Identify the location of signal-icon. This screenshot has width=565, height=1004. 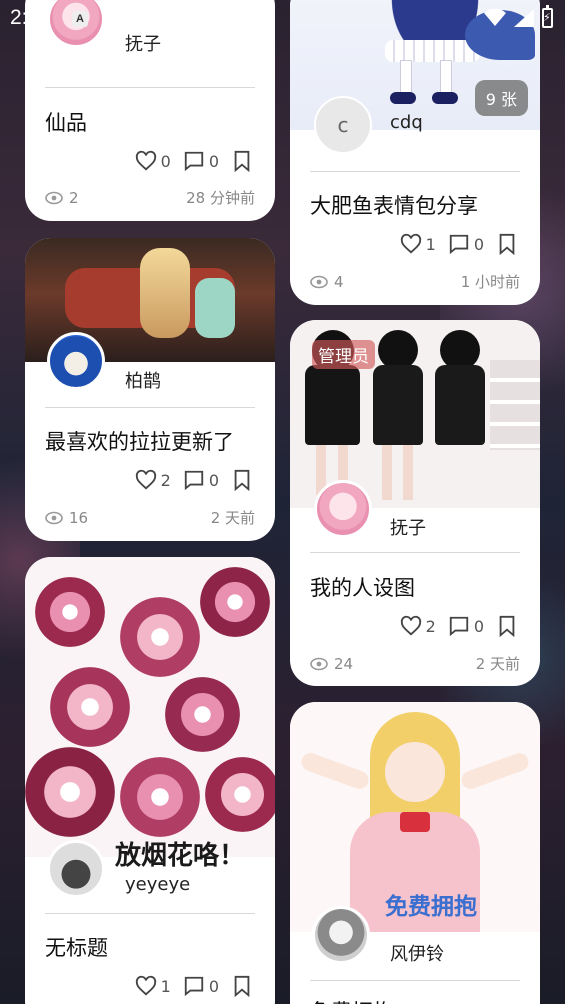
(524, 18).